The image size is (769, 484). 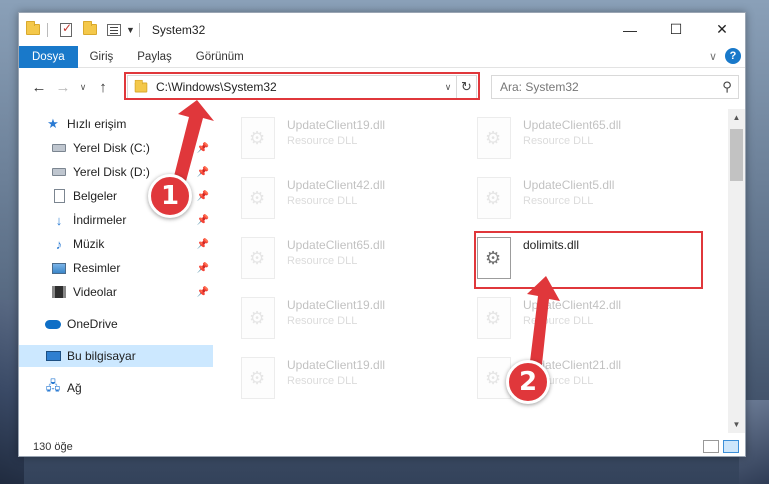 What do you see at coordinates (102, 57) in the screenshot?
I see `tab-home: Giriş` at bounding box center [102, 57].